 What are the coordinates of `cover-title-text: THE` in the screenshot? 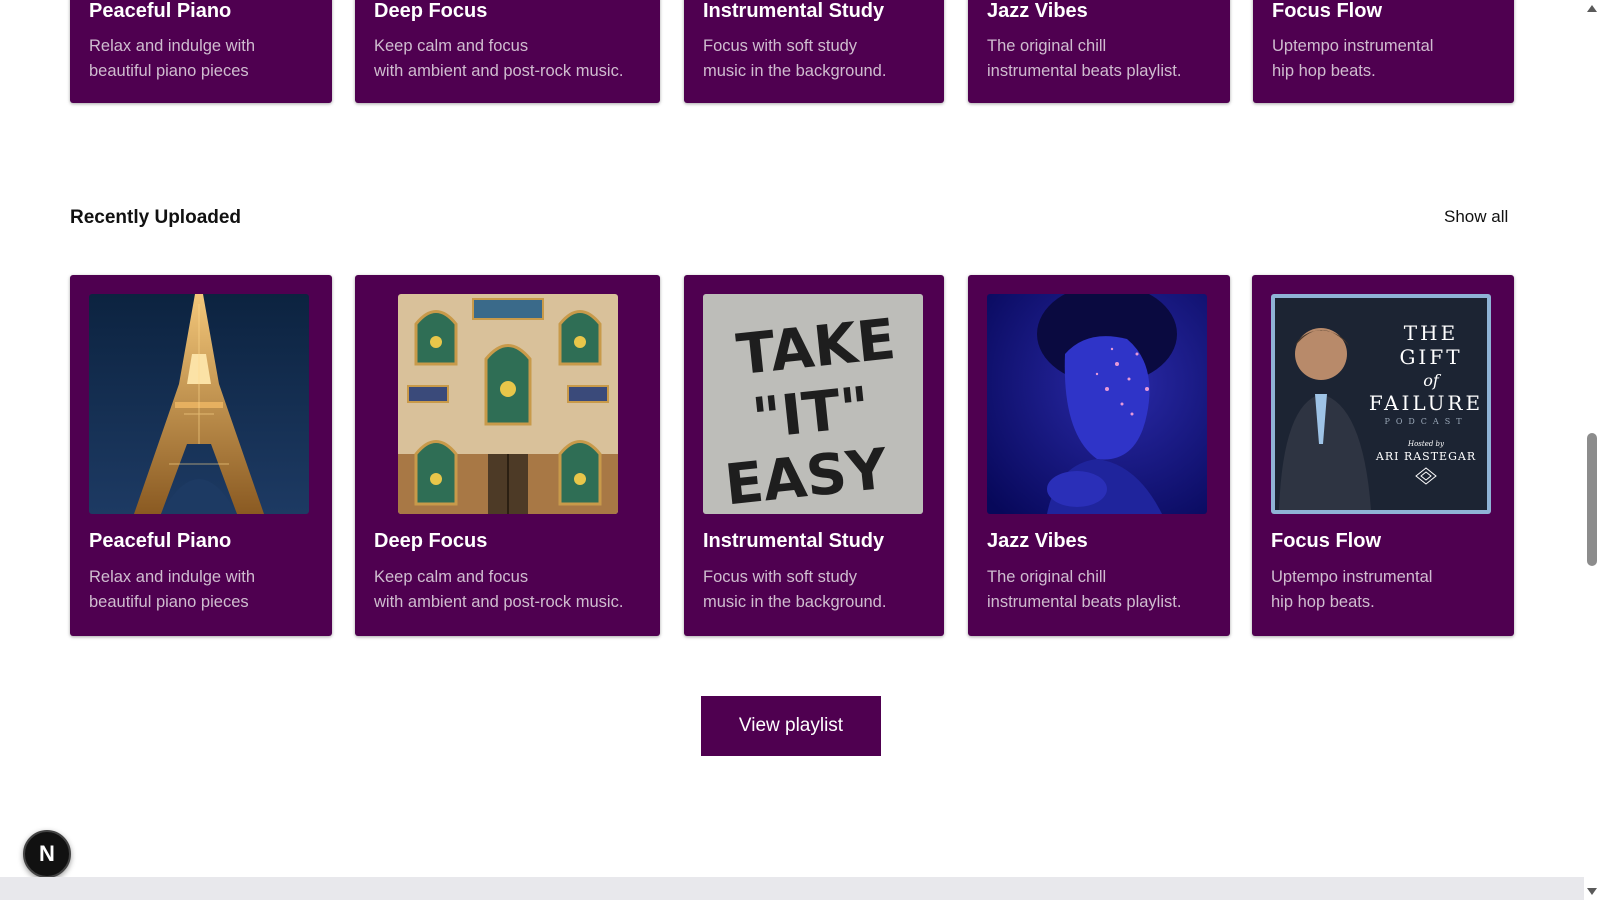 It's located at (1431, 333).